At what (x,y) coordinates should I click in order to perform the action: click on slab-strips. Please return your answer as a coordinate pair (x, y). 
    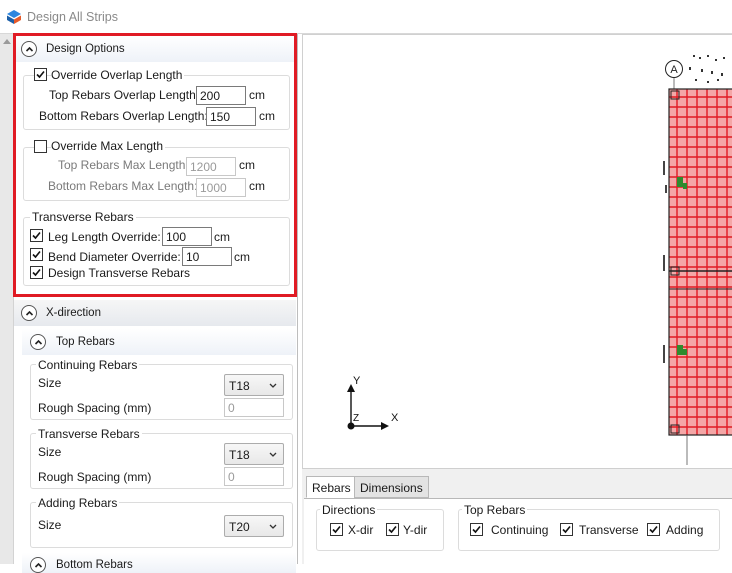
    Looking at the image, I should click on (700, 262).